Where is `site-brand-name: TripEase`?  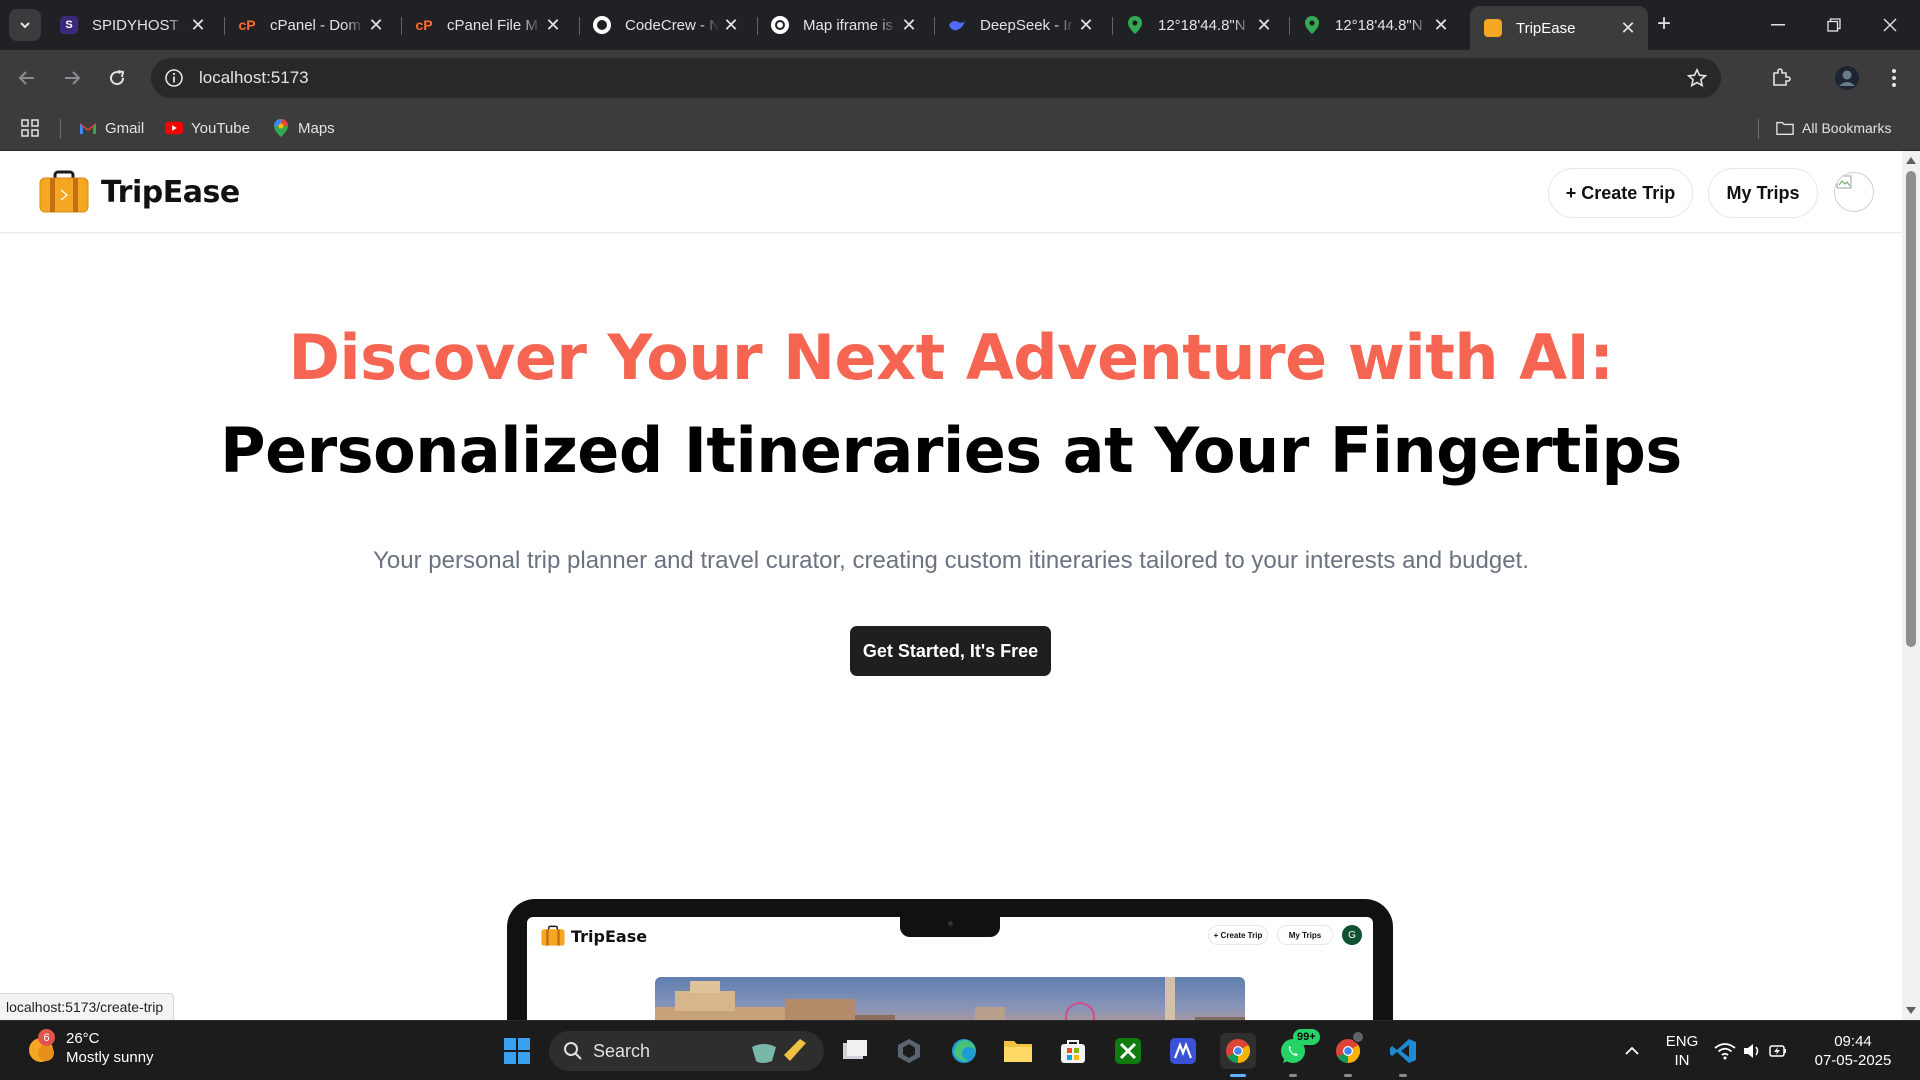
site-brand-name: TripEase is located at coordinates (170, 192).